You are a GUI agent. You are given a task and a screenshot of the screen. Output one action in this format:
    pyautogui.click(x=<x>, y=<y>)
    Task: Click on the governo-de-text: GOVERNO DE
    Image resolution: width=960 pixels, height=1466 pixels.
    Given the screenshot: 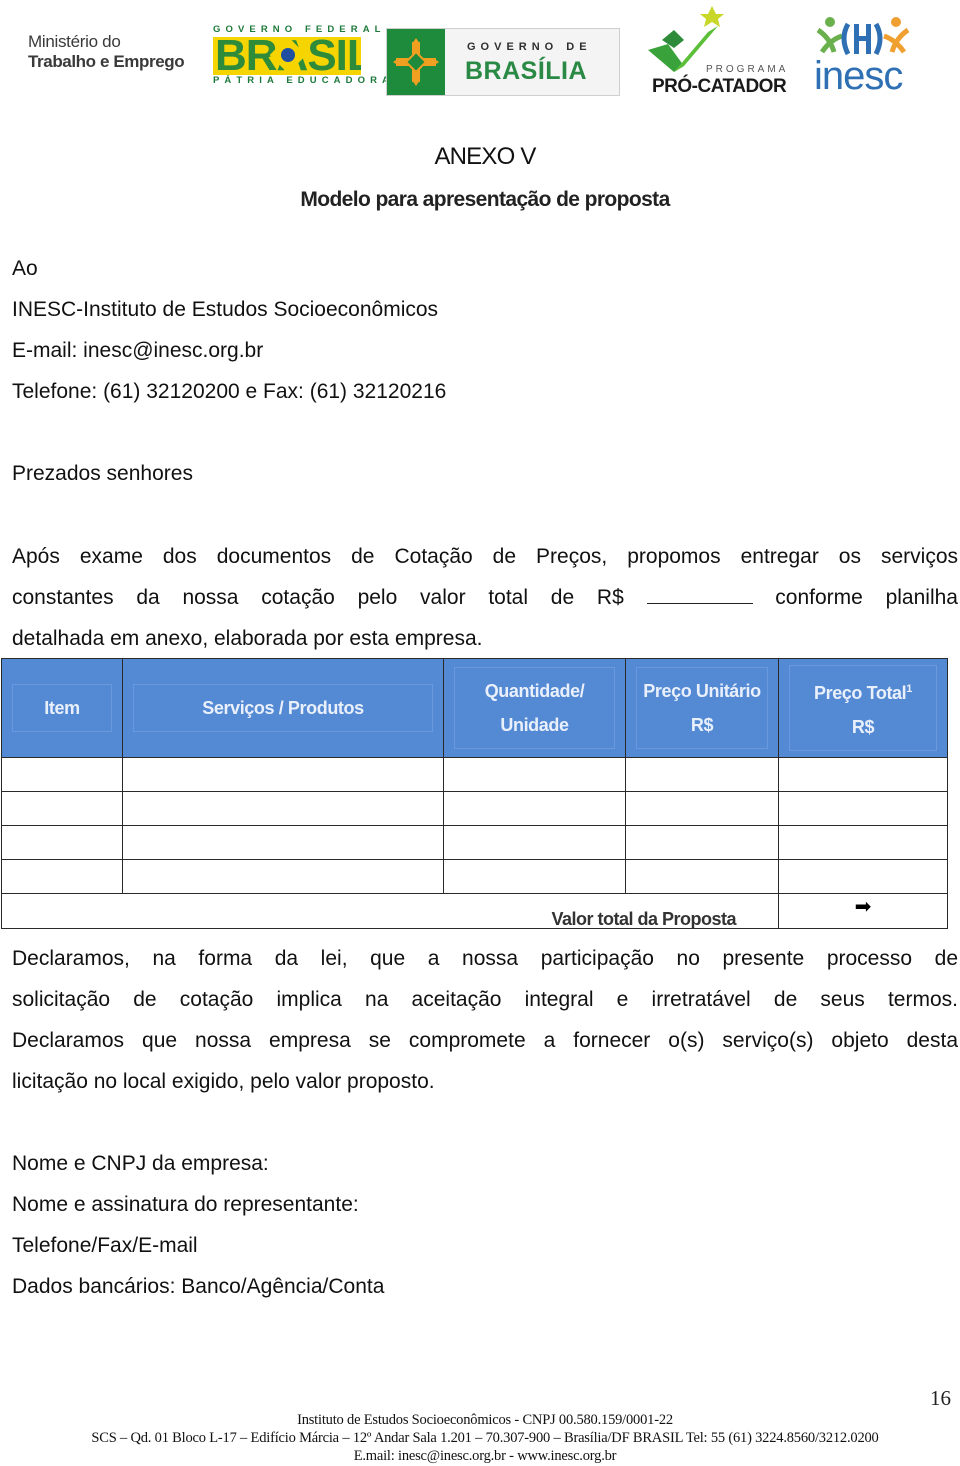 What is the action you would take?
    pyautogui.click(x=529, y=47)
    